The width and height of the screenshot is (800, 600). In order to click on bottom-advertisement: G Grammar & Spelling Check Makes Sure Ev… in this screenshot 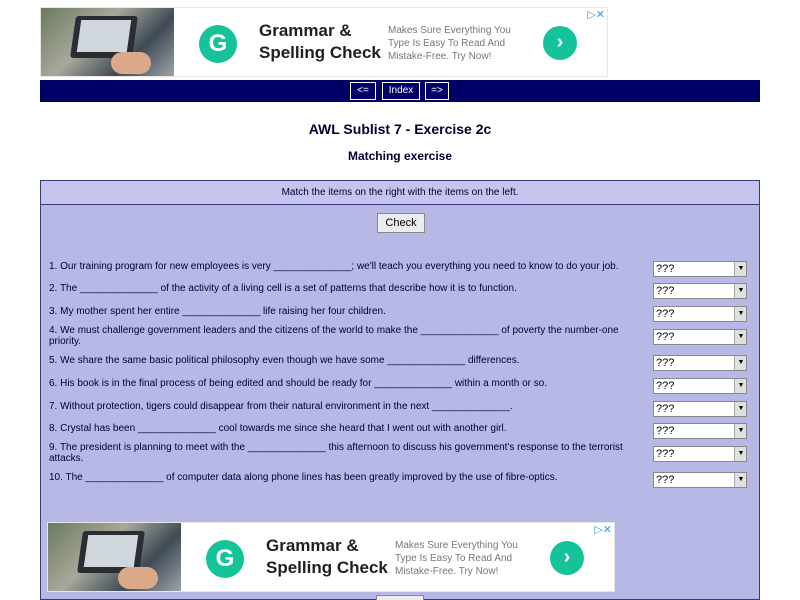, I will do `click(331, 557)`.